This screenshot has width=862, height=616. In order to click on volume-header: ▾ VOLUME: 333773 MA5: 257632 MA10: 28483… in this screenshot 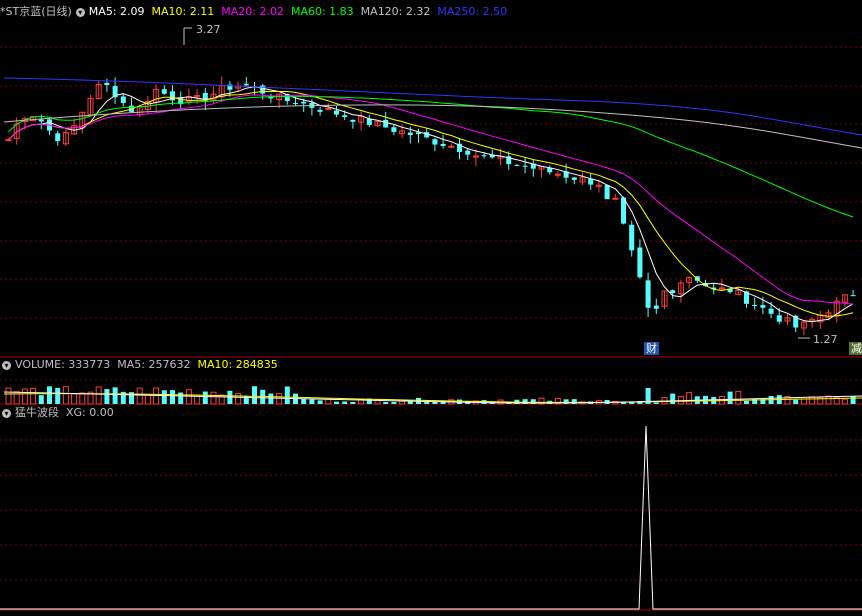, I will do `click(142, 365)`.